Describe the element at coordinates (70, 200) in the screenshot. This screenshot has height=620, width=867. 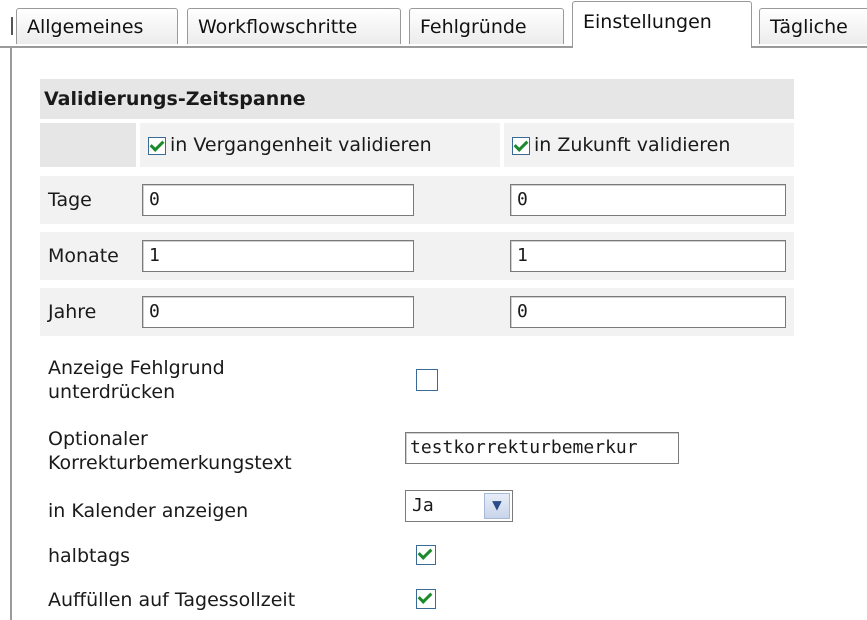
I see `row-label-tage: Tage` at that location.